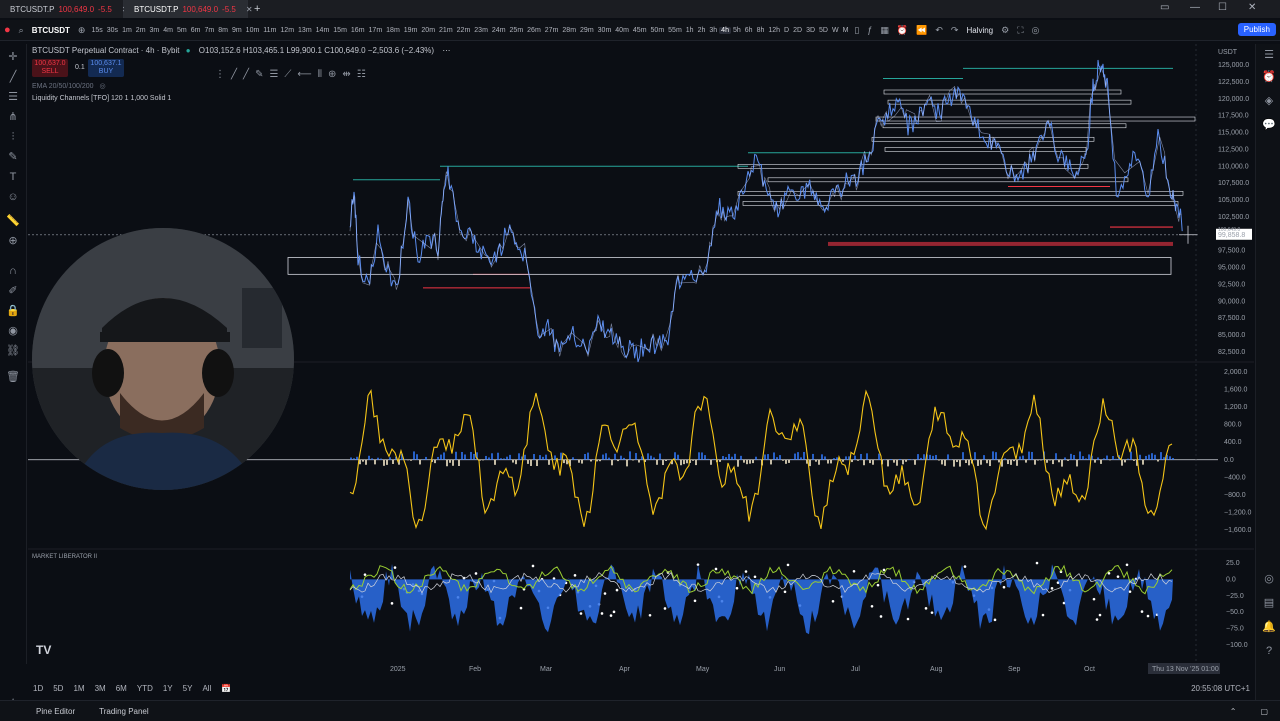  Describe the element at coordinates (13, 77) in the screenshot. I see `trendline-icon: ╱` at that location.